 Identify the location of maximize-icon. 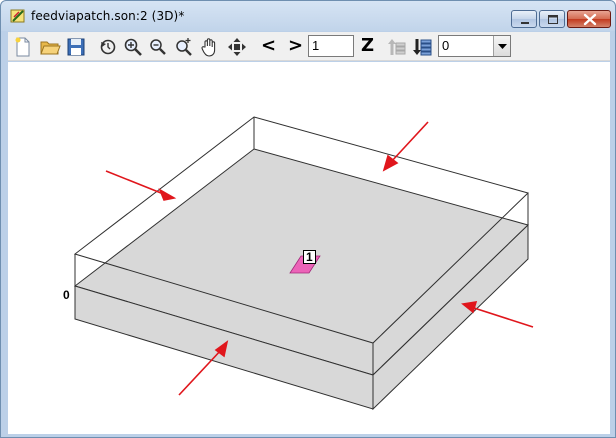
(553, 19).